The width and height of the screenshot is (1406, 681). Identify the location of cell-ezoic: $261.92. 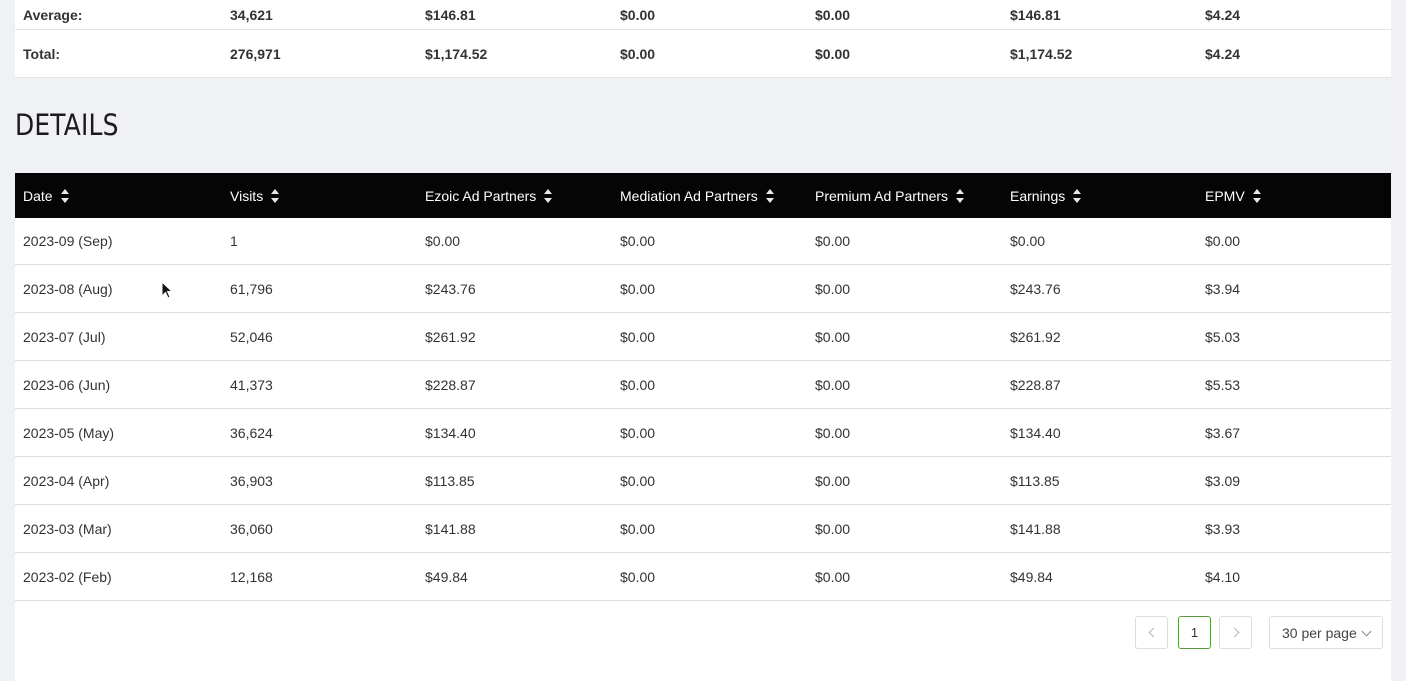
(450, 336).